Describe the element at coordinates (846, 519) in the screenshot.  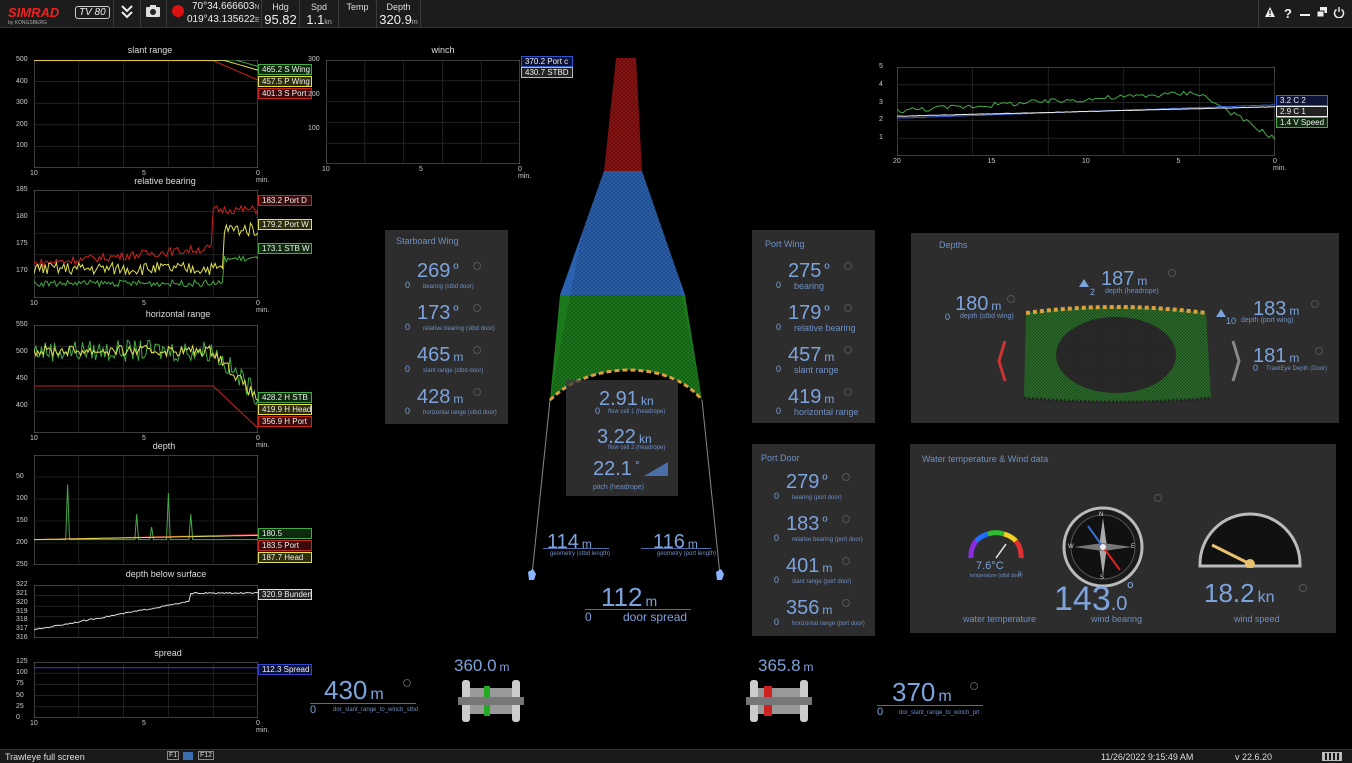
I see `port-door-status-icon` at that location.